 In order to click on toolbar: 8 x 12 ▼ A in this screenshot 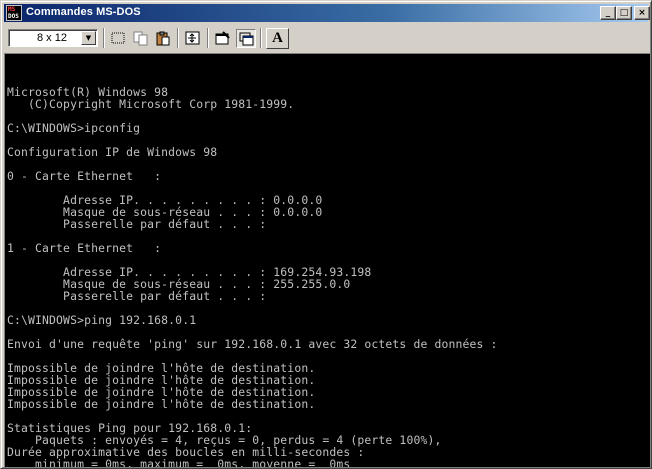, I will do `click(326, 38)`.